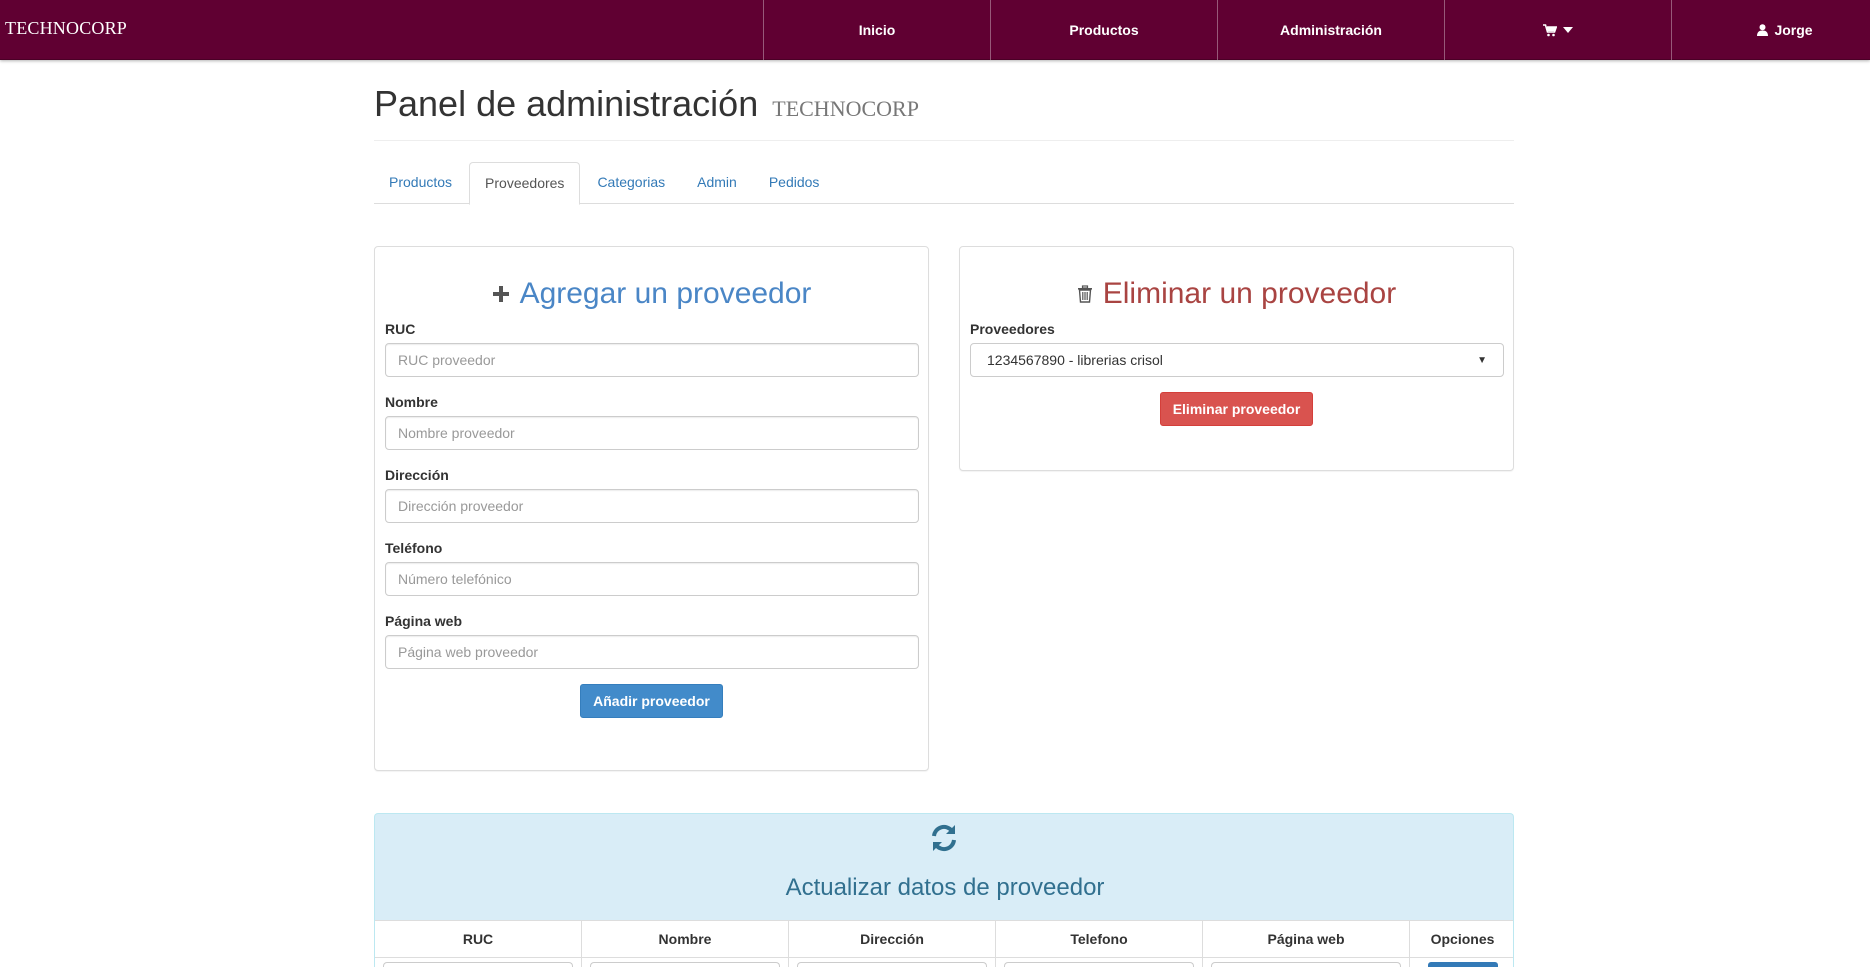 This screenshot has width=1870, height=967. Describe the element at coordinates (665, 293) in the screenshot. I see `add-supplier-title: Agregar un proveedor` at that location.